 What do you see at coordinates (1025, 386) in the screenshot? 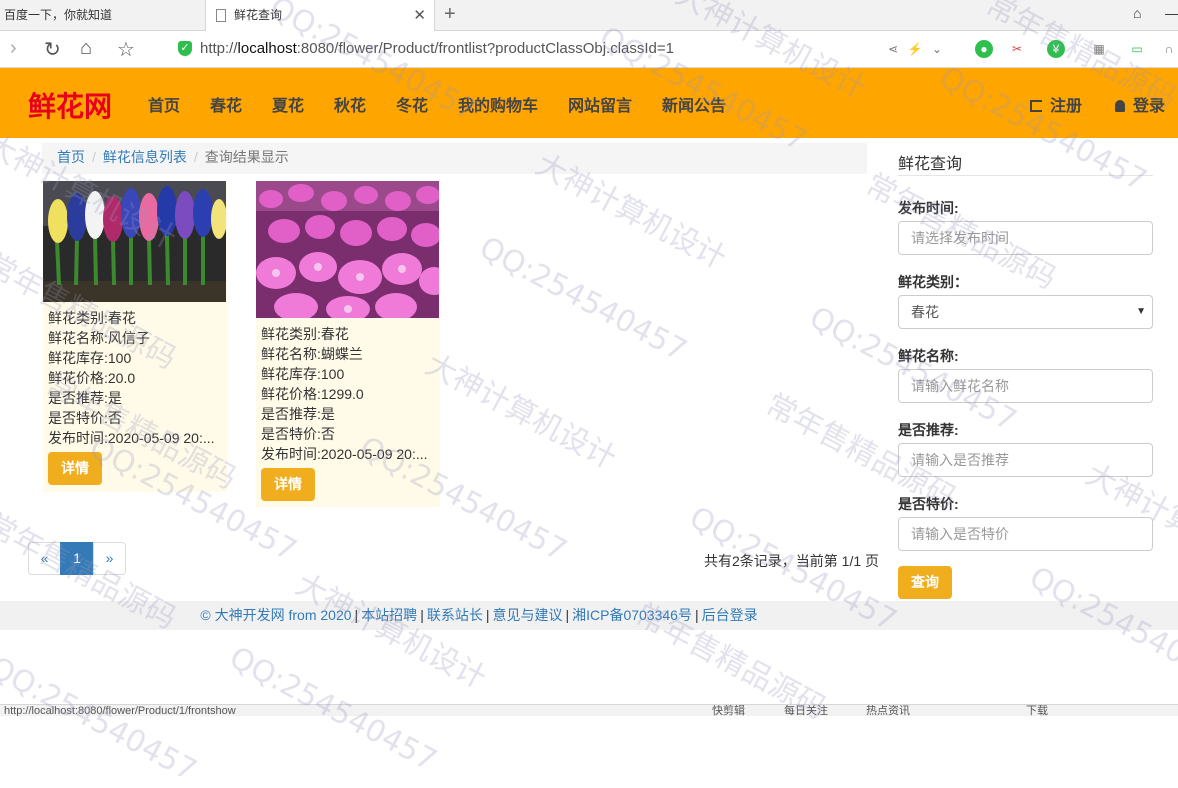
I see `flower-name-input: 请输入鲜花名称` at bounding box center [1025, 386].